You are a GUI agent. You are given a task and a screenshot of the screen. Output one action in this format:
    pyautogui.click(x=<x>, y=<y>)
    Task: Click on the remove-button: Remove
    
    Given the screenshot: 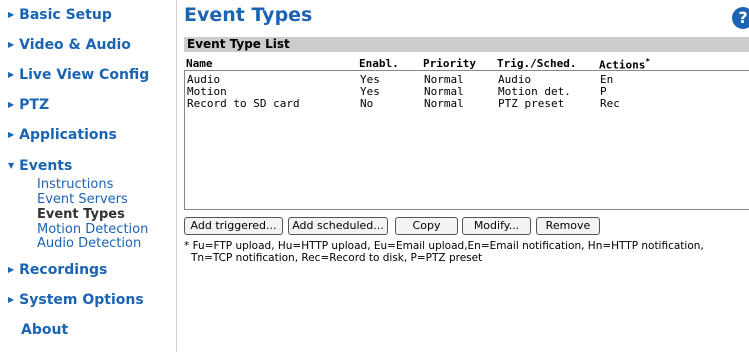 What is the action you would take?
    pyautogui.click(x=568, y=226)
    